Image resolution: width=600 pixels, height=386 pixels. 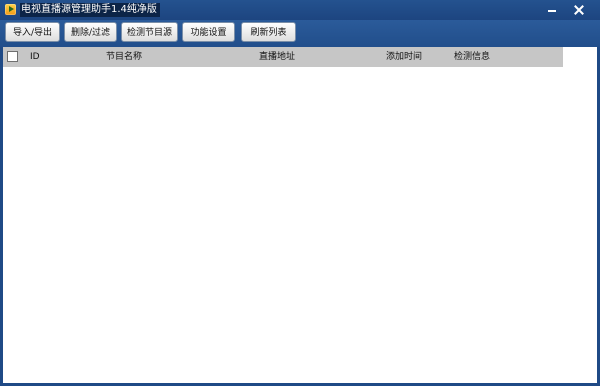 I want to click on column-header-url: 直播地址, so click(x=277, y=57).